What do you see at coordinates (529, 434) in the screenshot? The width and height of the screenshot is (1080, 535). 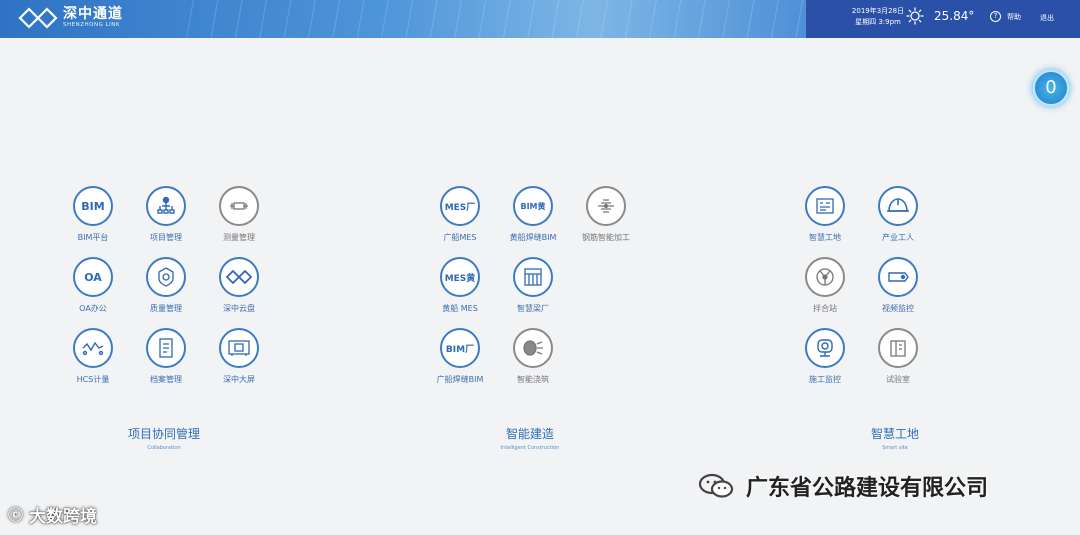 I see `section-title: 智能建造` at bounding box center [529, 434].